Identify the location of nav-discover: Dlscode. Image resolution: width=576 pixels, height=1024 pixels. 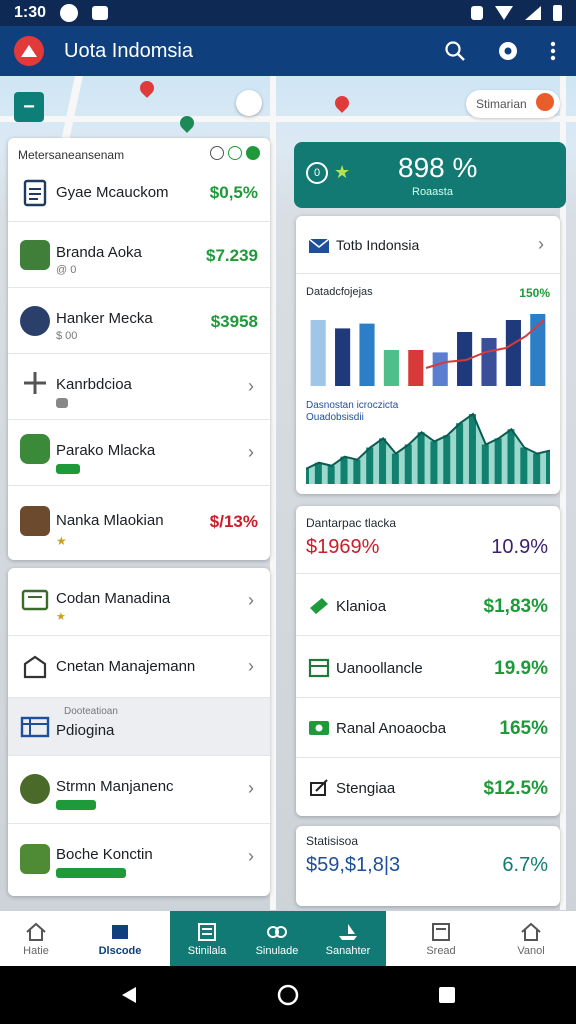
(120, 939).